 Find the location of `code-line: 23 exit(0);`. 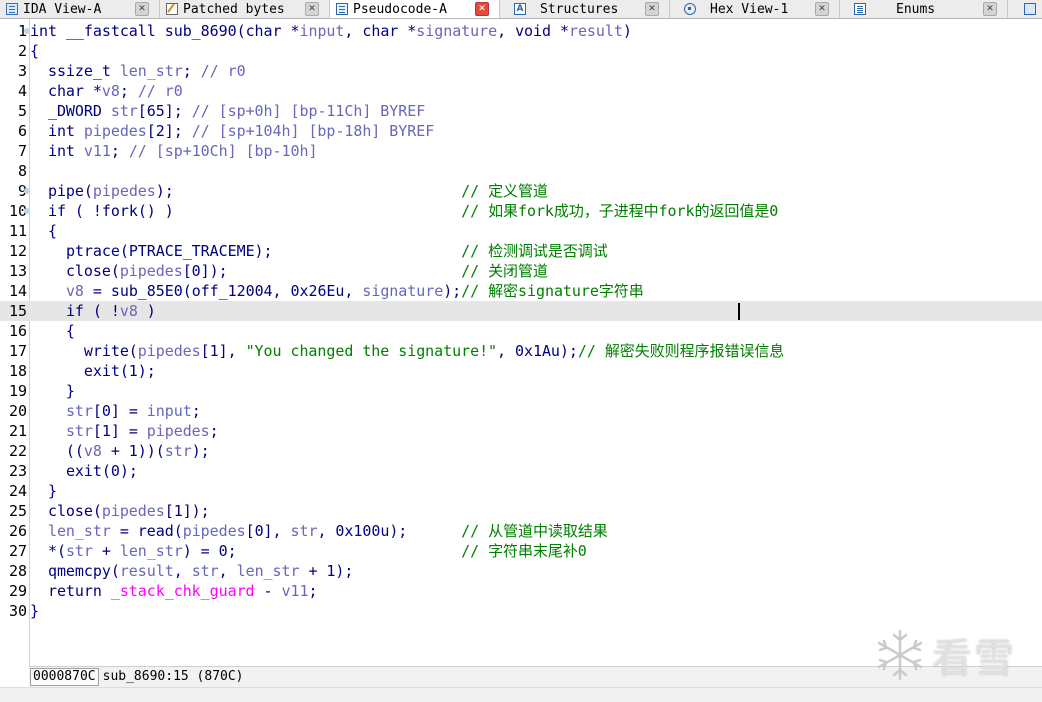

code-line: 23 exit(0); is located at coordinates (521, 471).